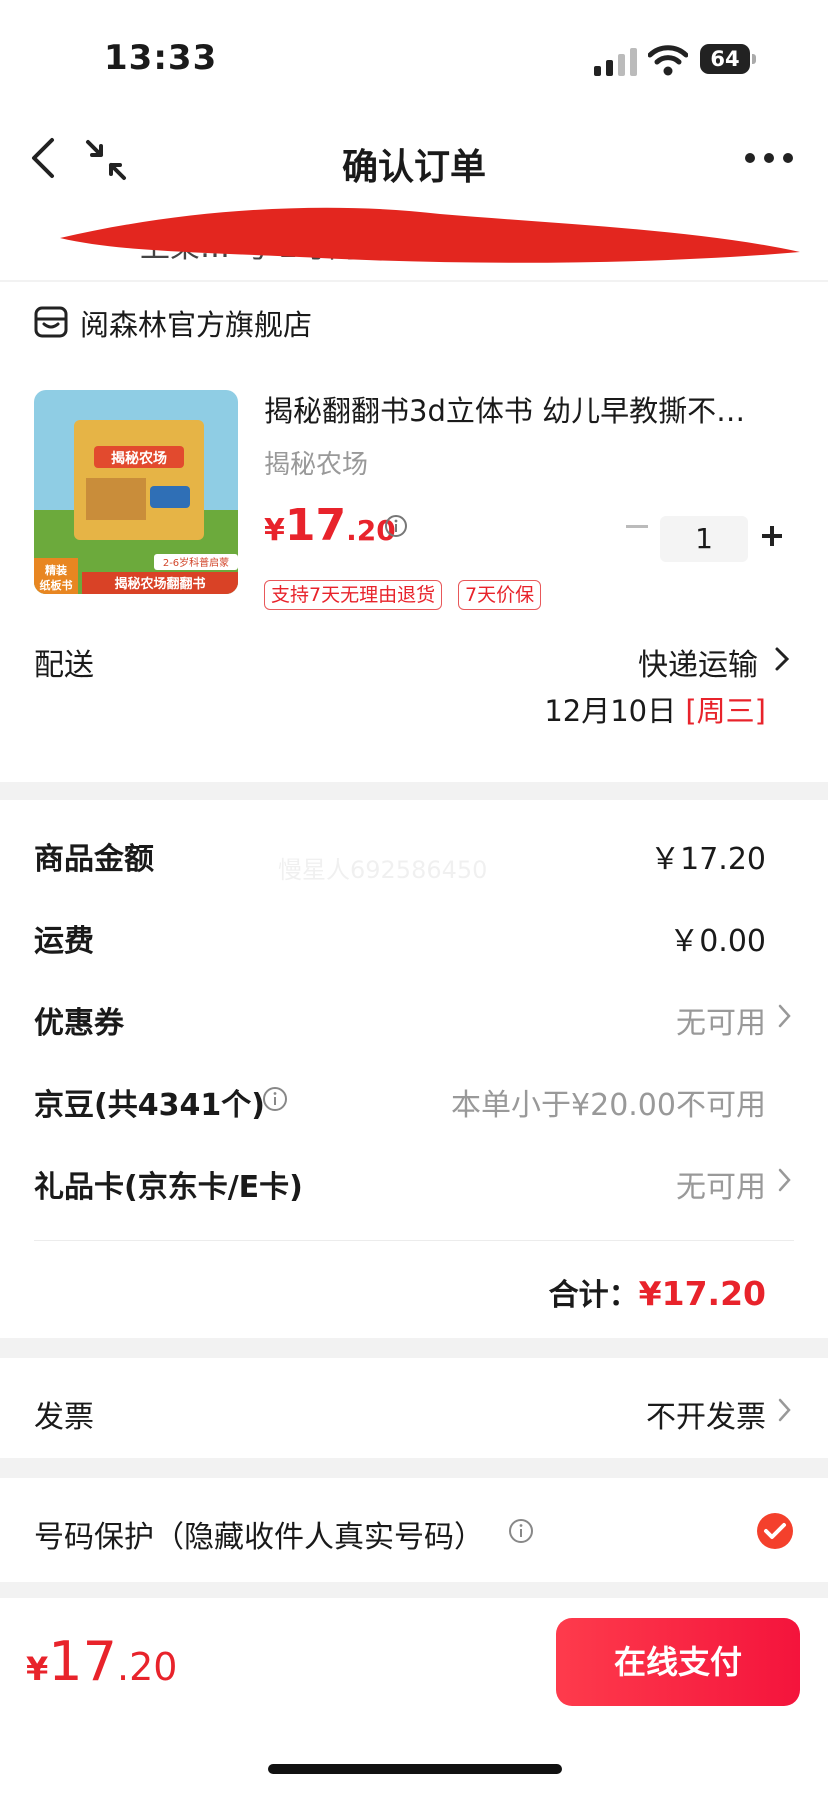 This screenshot has width=828, height=1796. Describe the element at coordinates (136, 492) in the screenshot. I see `product-image: 揭秘农场 精装 纸板书 2-6岁科普启蒙 揭秘农场翻翻书` at that location.